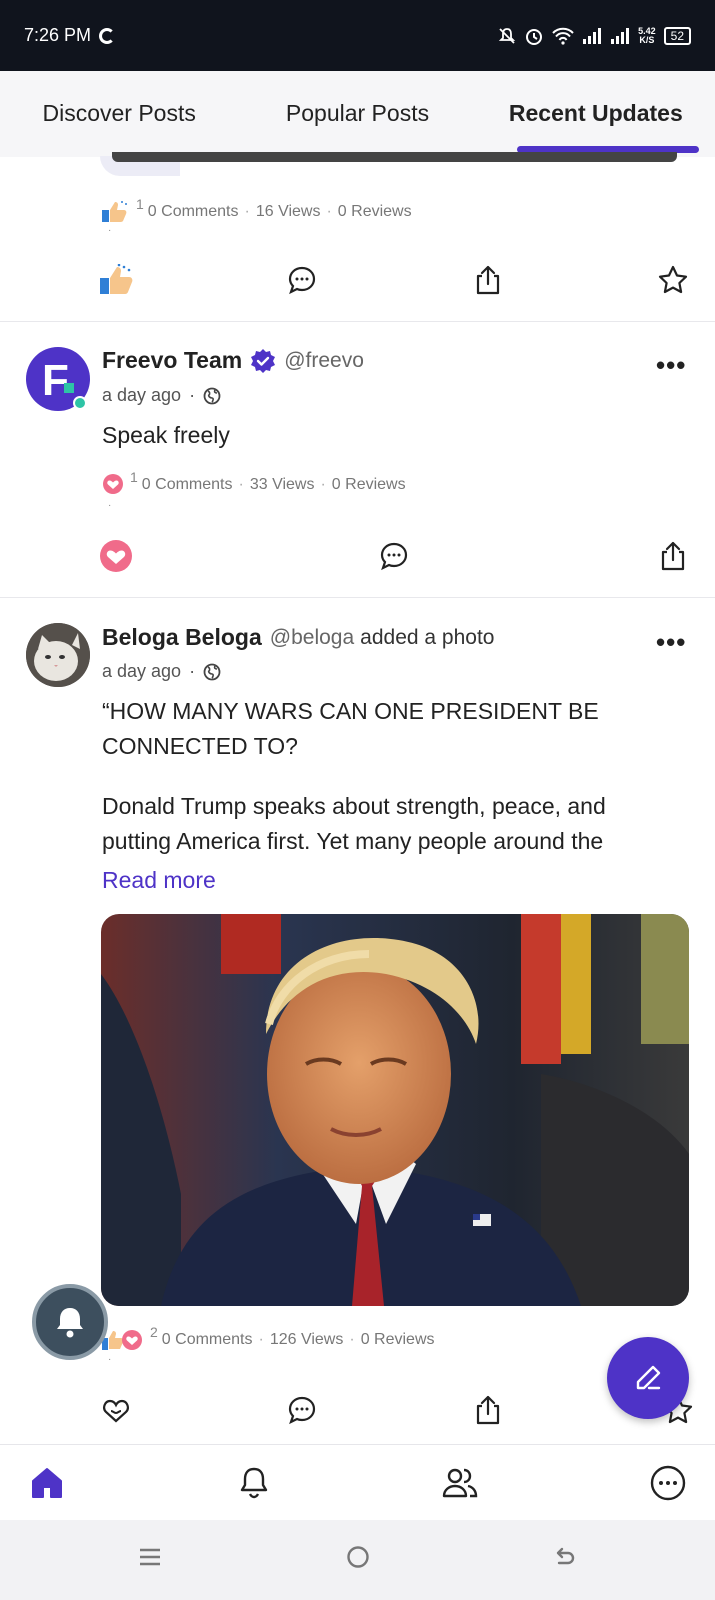 Image resolution: width=715 pixels, height=1600 pixels. I want to click on views-count: 16 Views, so click(288, 211).